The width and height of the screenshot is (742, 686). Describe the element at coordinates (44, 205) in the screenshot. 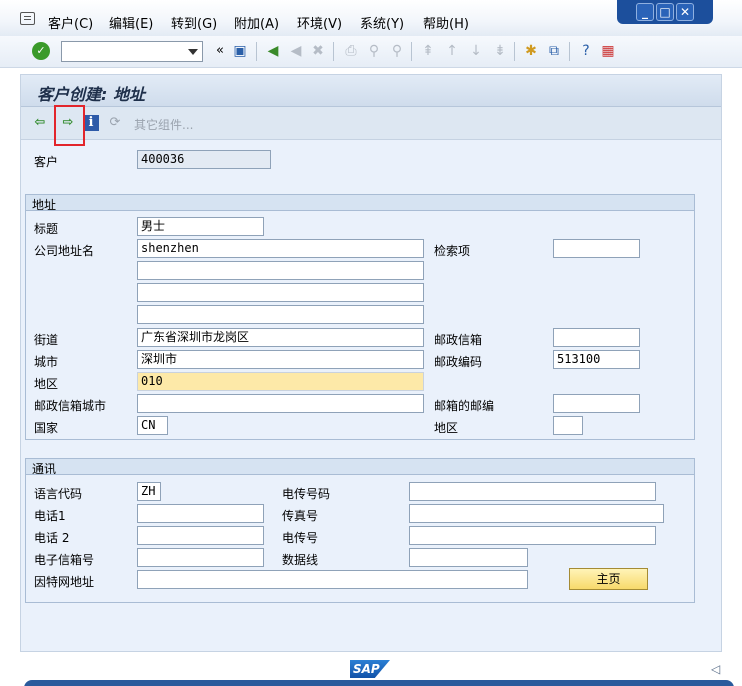

I see `address-group-title: 地址` at that location.